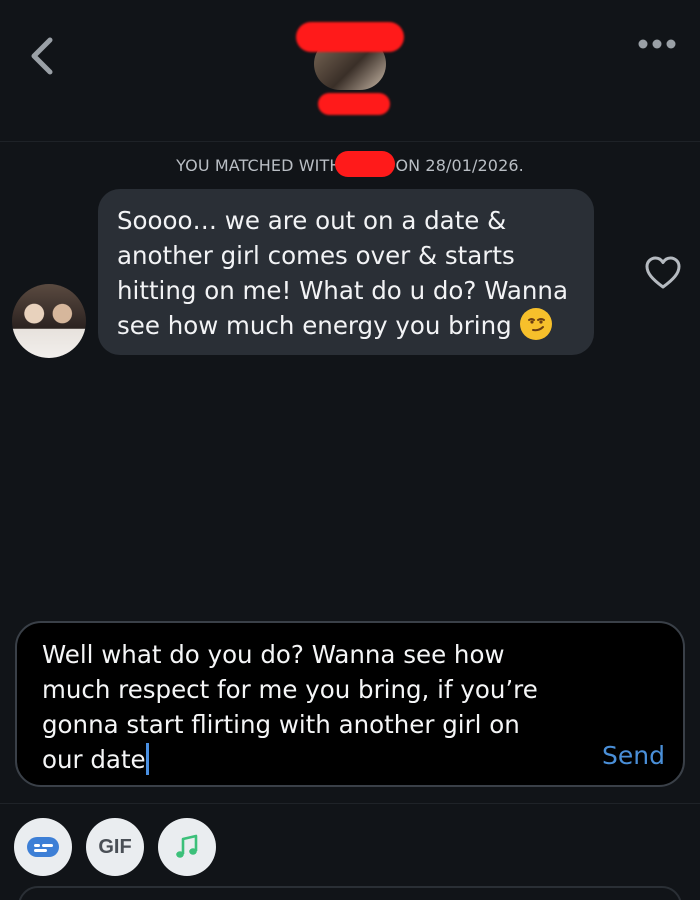 This screenshot has width=700, height=900. I want to click on input-line: our date, so click(94, 759).